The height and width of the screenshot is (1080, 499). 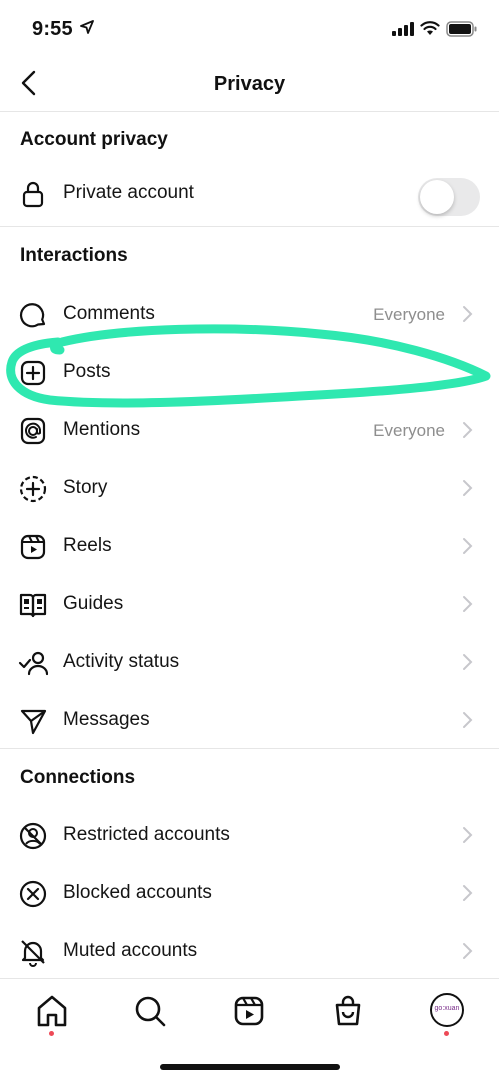 What do you see at coordinates (52, 29) in the screenshot?
I see `status-time: 9:55` at bounding box center [52, 29].